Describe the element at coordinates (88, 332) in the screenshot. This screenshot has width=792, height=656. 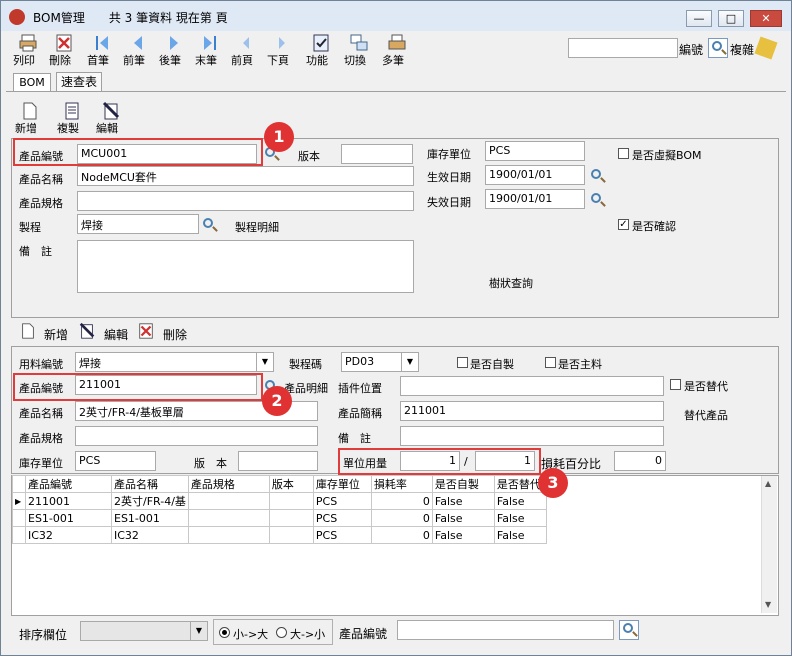
I see `detail-edit-button` at that location.